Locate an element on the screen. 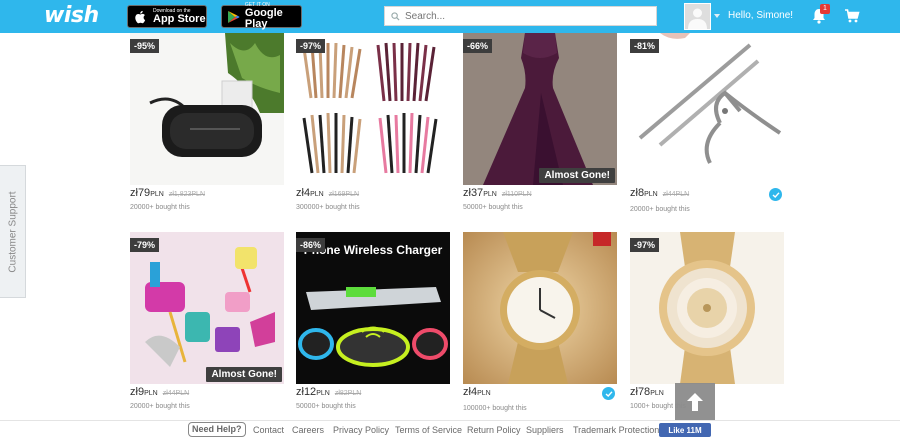 This screenshot has width=900, height=439. footer-link-contact: Contact is located at coordinates (268, 430).